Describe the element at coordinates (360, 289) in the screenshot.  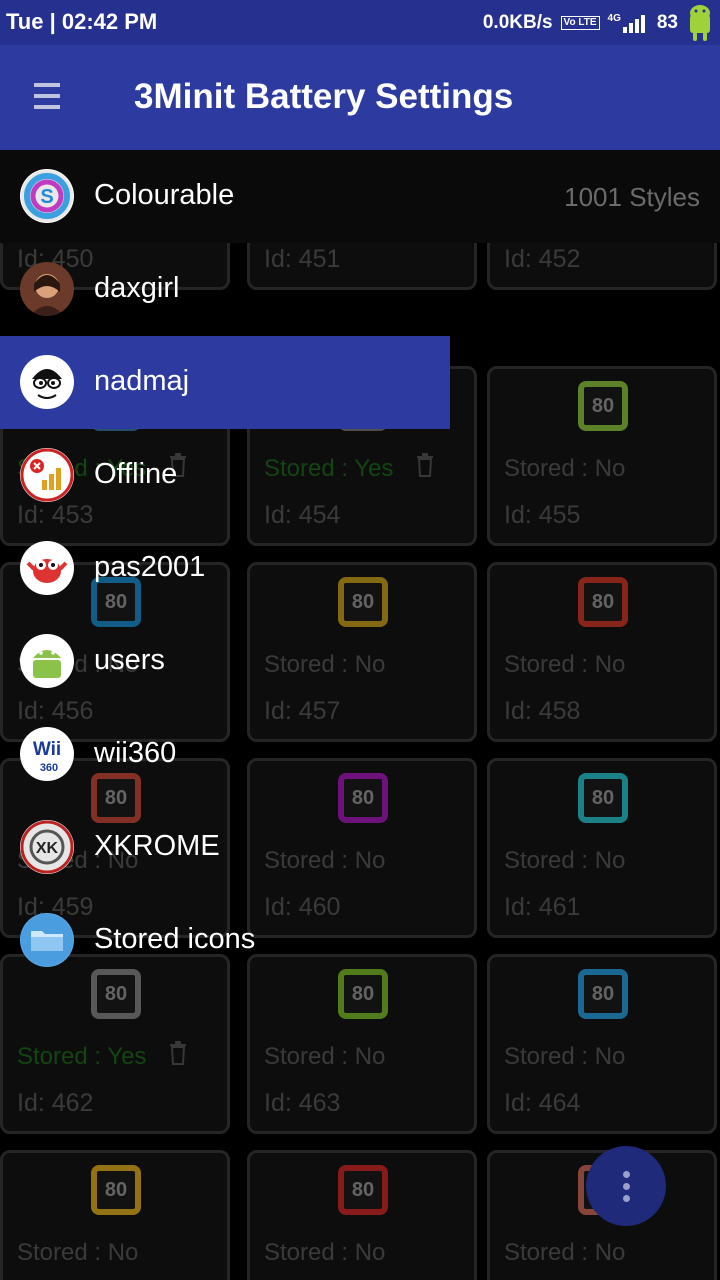
I see `drawer-item-daxgirl: daxgirl` at that location.